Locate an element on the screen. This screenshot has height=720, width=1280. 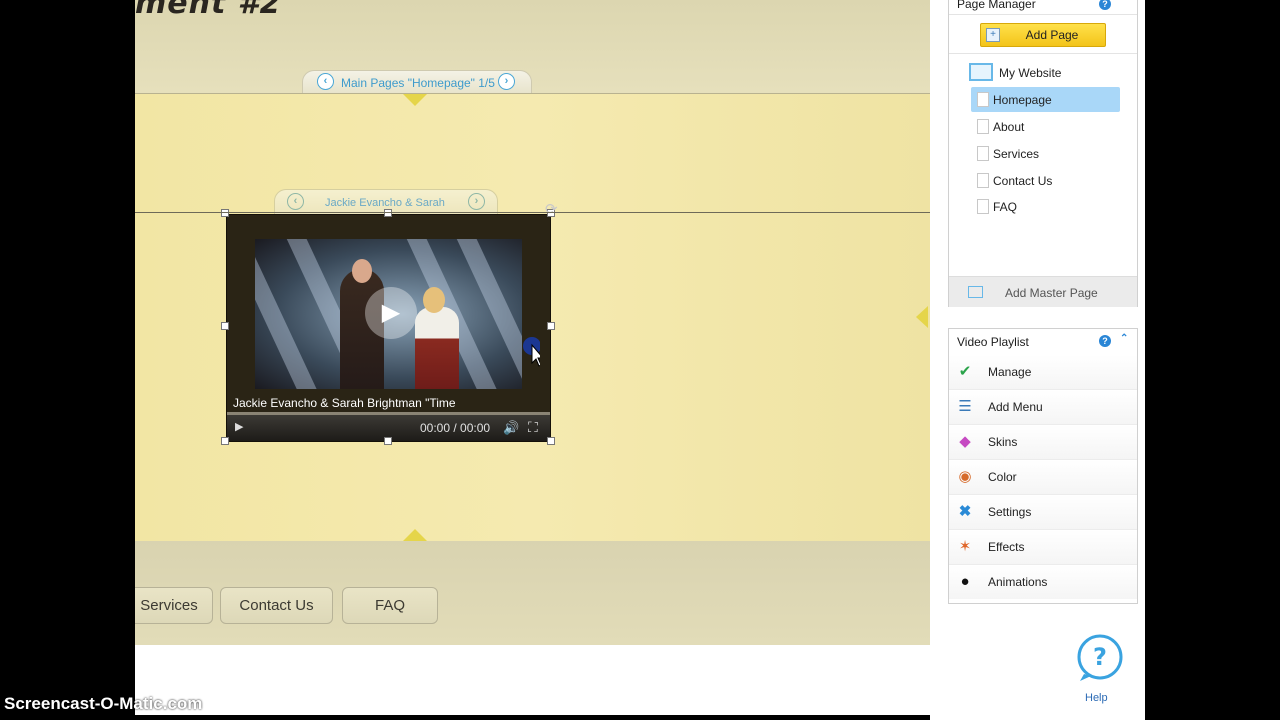
video-widget-label: Jackie Evancho & Sarah is located at coordinates (385, 203).